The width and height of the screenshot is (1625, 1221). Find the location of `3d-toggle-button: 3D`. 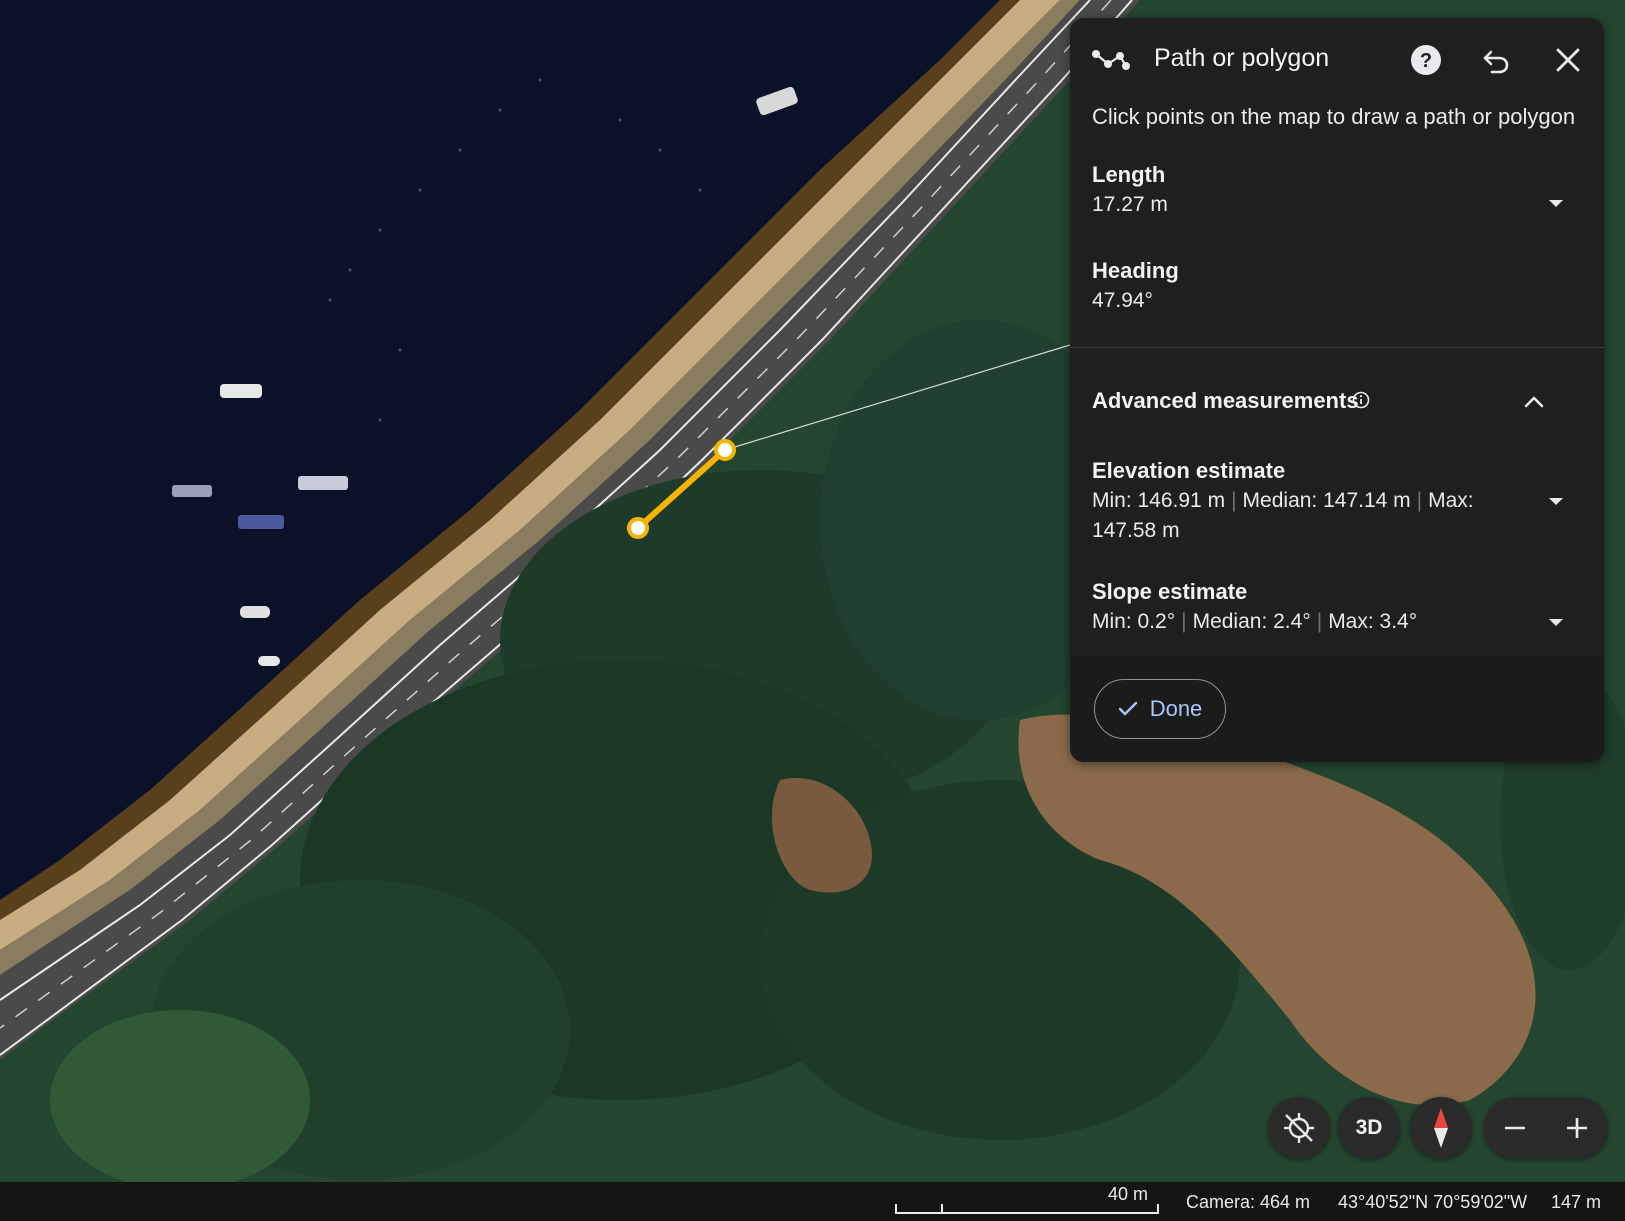

3d-toggle-button: 3D is located at coordinates (1369, 1128).